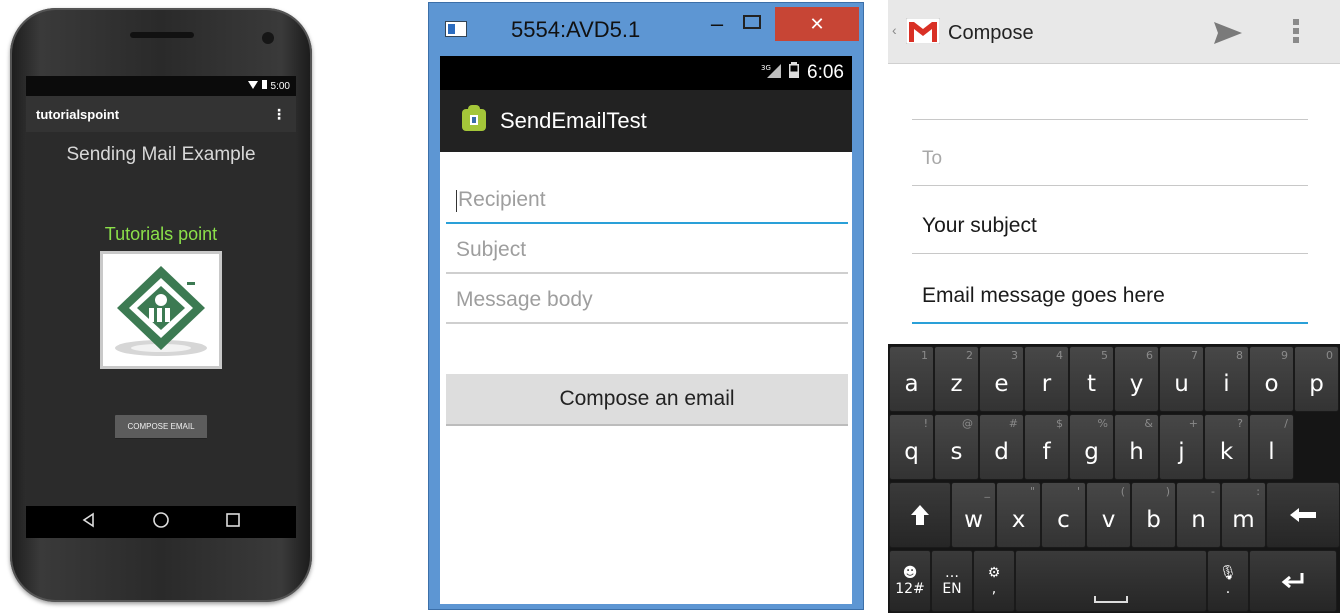 The height and width of the screenshot is (613, 1340). I want to click on send-icon, so click(1228, 35).